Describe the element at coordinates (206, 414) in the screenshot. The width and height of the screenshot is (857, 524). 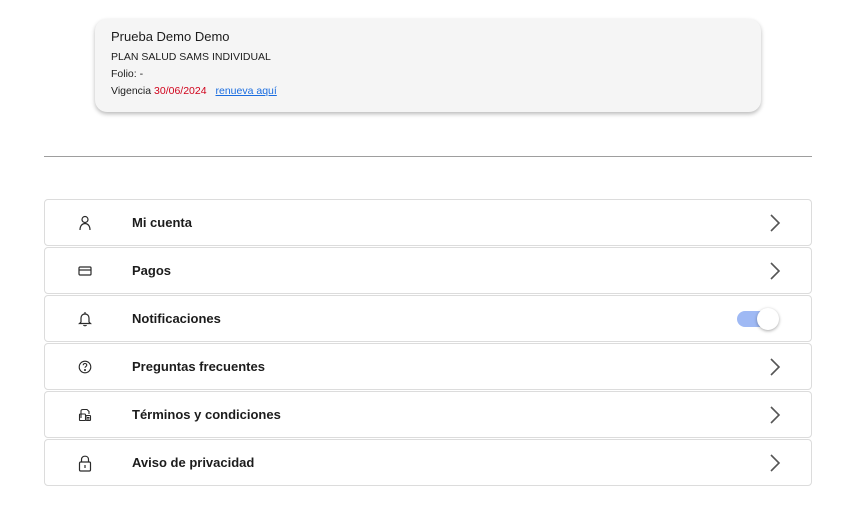
I see `menu-item-label: Términos y condiciones` at that location.